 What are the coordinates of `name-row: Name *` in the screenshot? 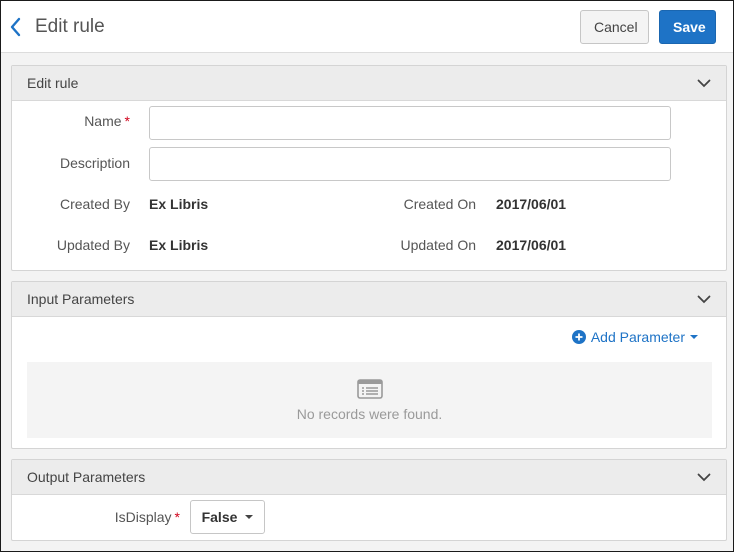 It's located at (71, 121).